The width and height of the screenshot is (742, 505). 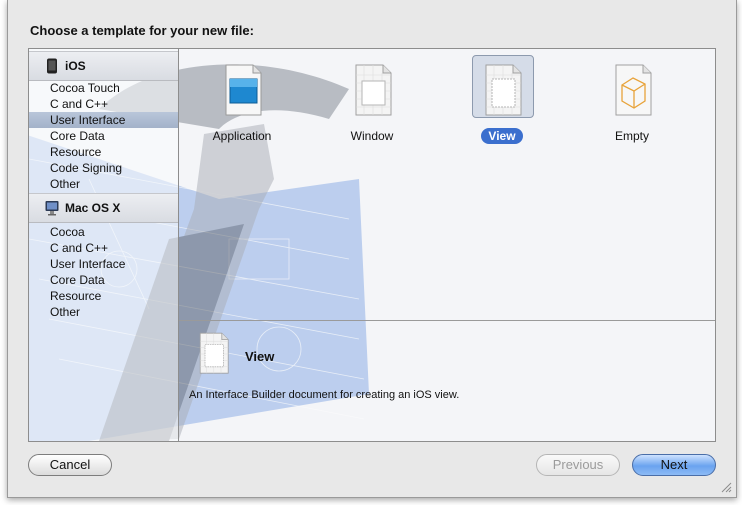 I want to click on window-template-icon, so click(x=373, y=90).